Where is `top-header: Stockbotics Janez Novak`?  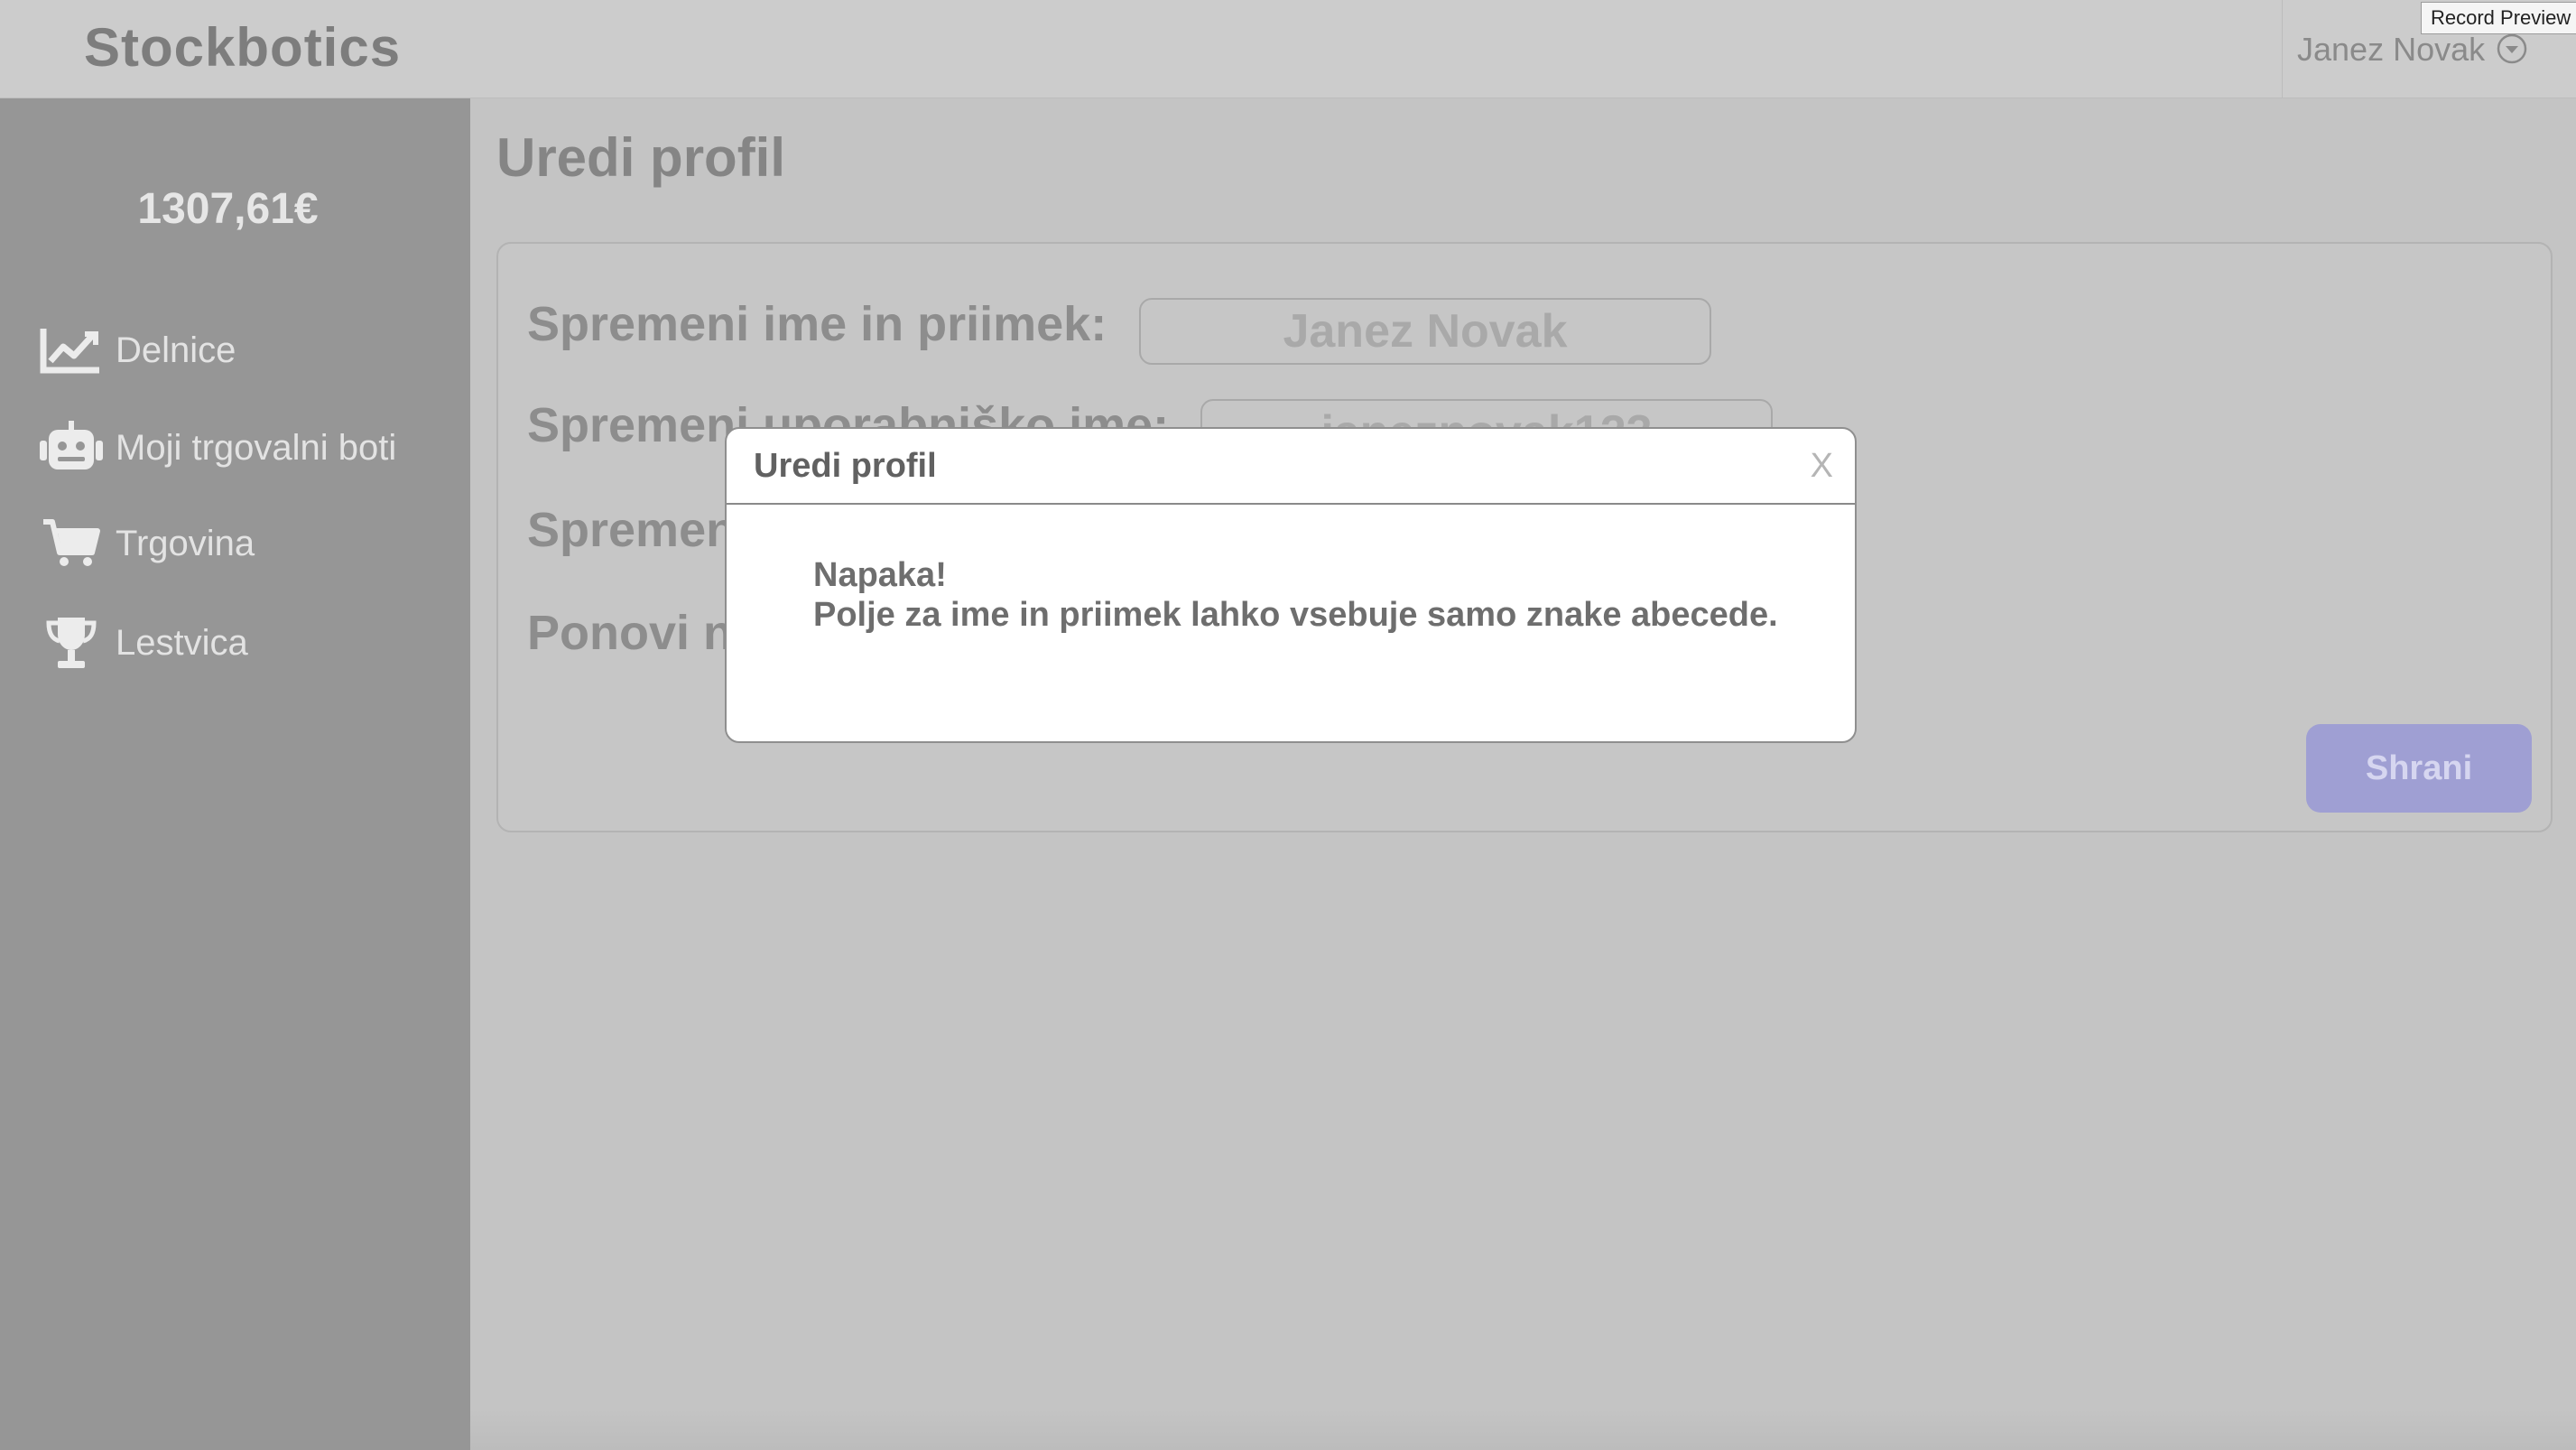
top-header: Stockbotics Janez Novak is located at coordinates (1288, 49).